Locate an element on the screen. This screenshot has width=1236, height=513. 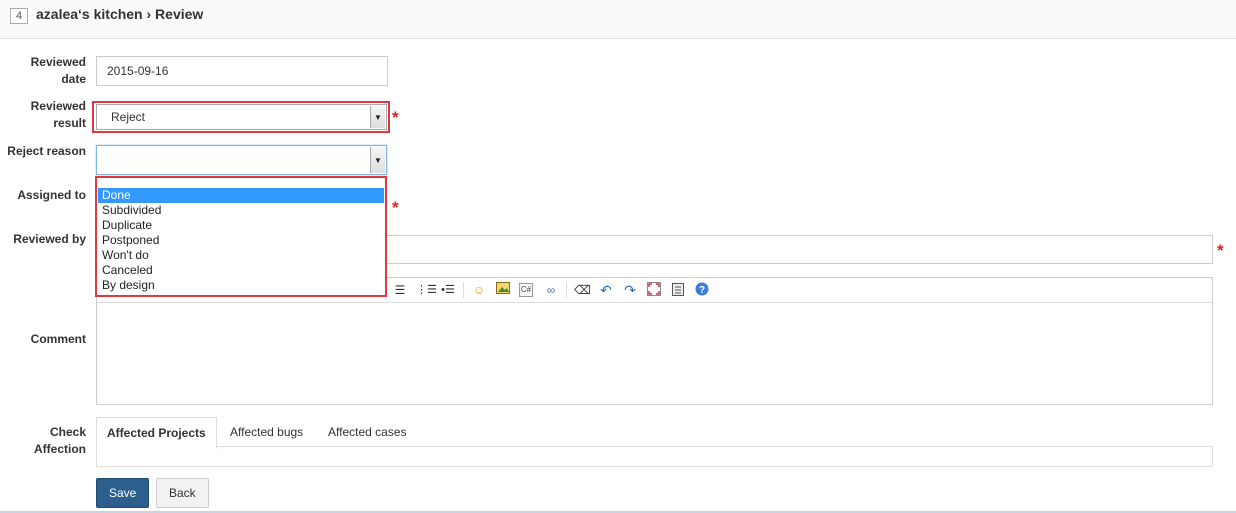
ordered-list-icon: ⋮☰ is located at coordinates (426, 290).